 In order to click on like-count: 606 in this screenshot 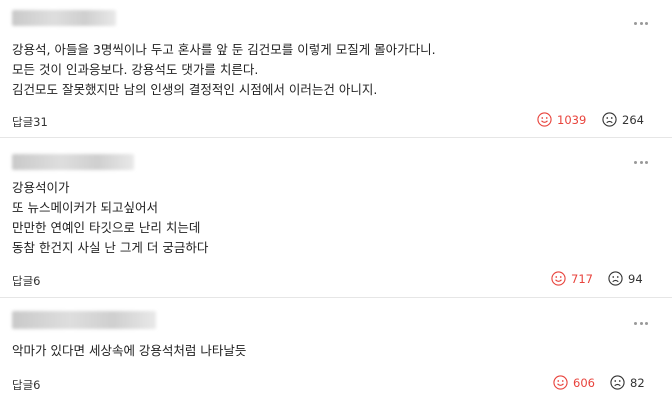, I will do `click(584, 382)`.